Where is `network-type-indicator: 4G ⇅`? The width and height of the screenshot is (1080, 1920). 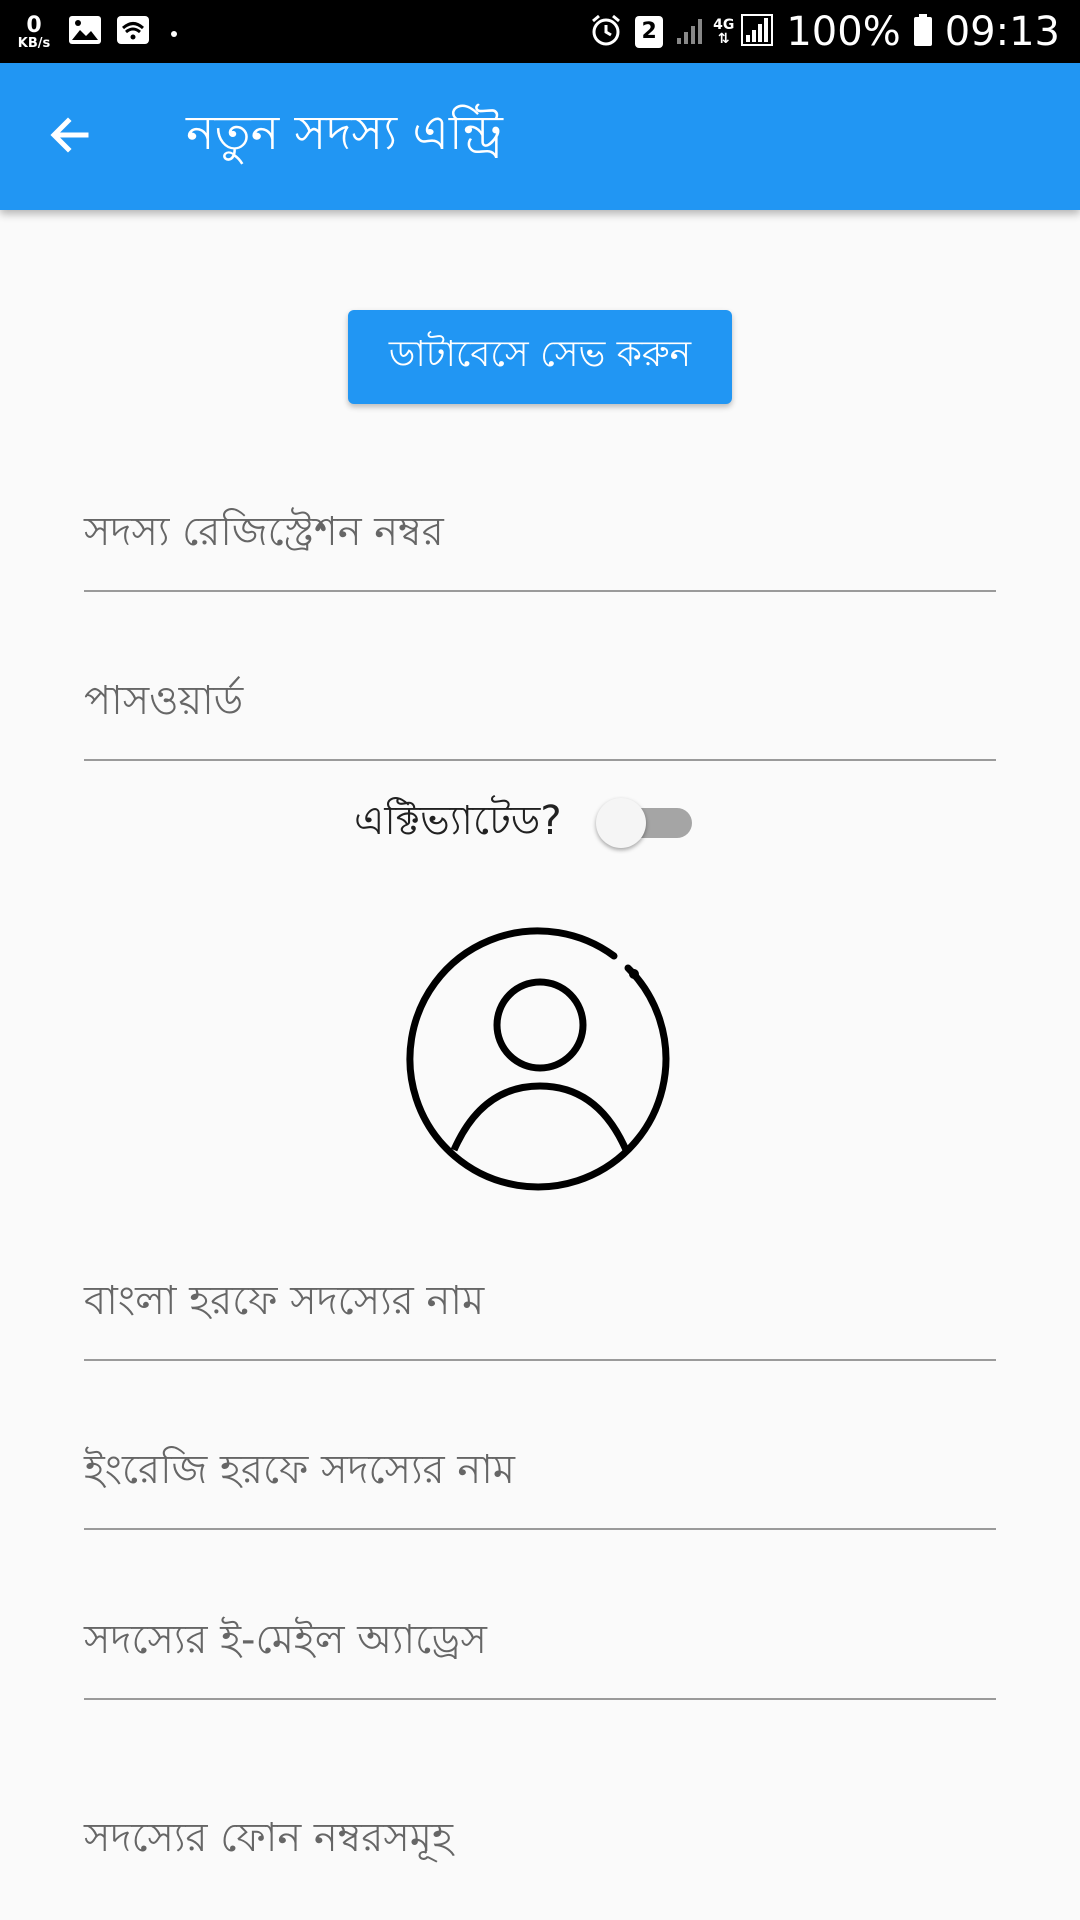
network-type-indicator: 4G ⇅ is located at coordinates (723, 32).